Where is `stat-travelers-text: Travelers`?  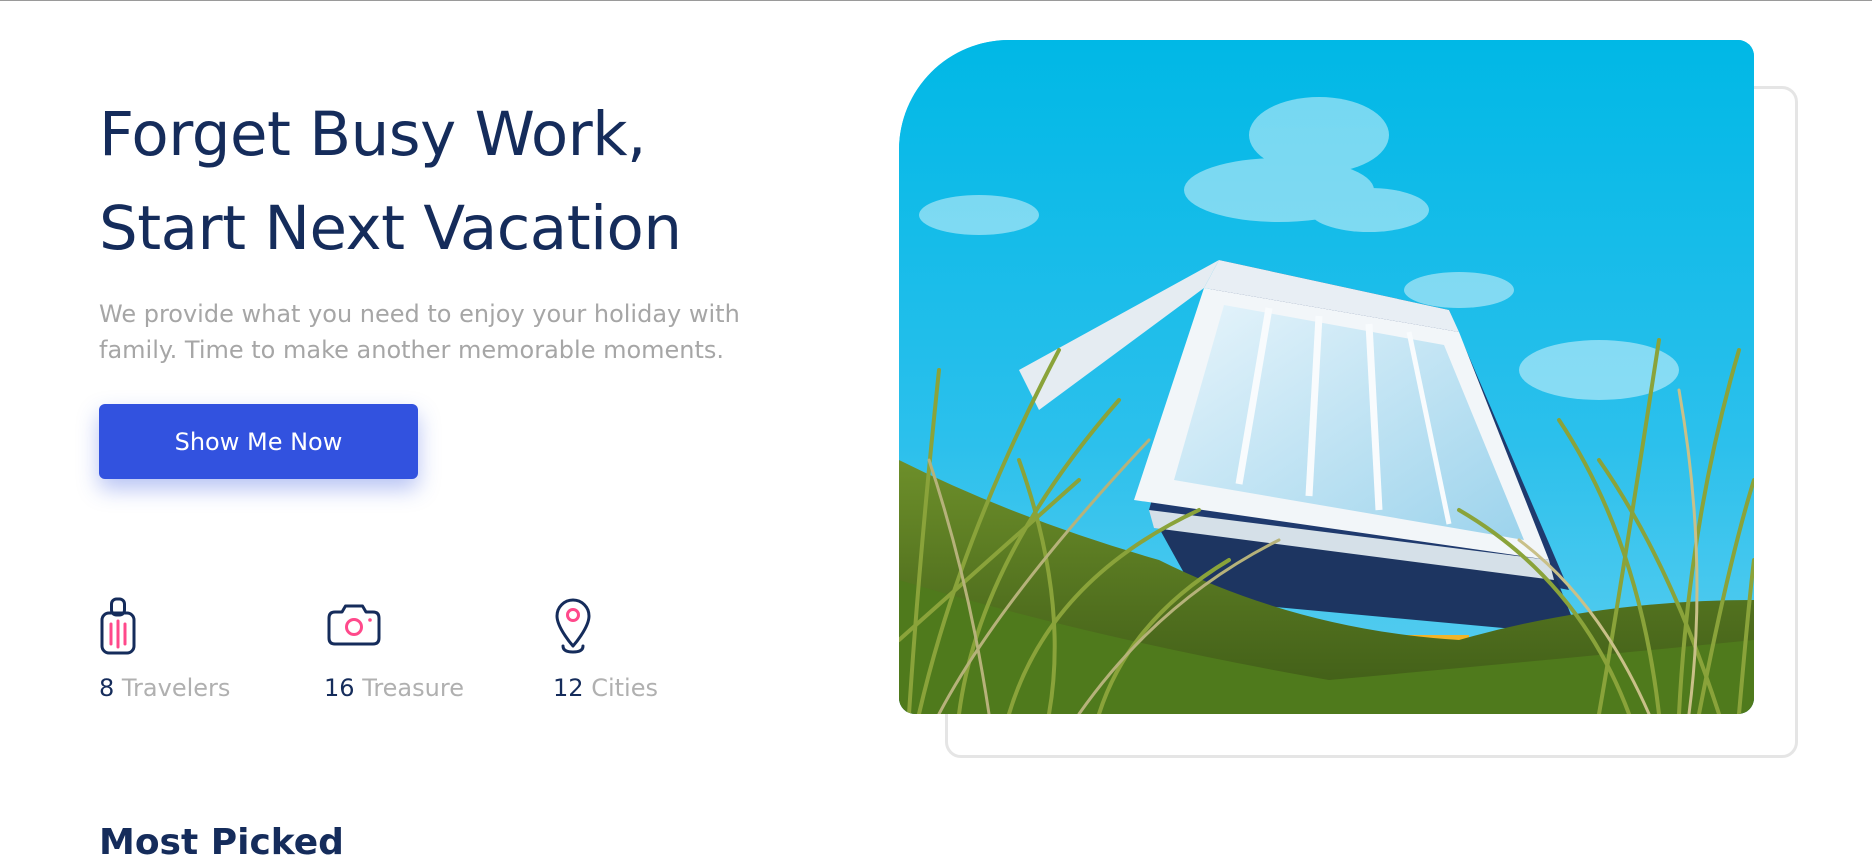 stat-travelers-text: Travelers is located at coordinates (176, 688).